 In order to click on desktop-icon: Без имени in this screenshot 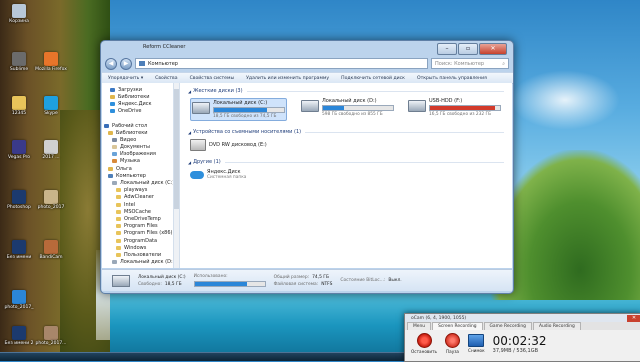, I will do `click(19, 250)`.